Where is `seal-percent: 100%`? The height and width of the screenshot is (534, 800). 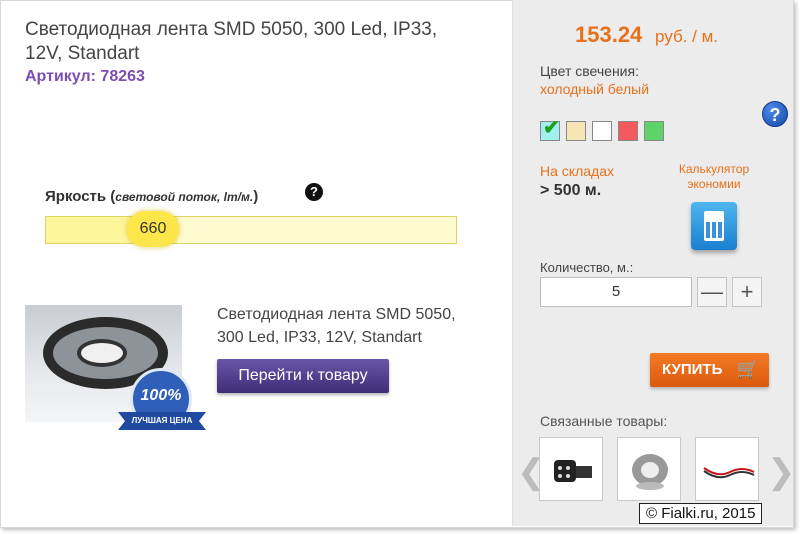 seal-percent: 100% is located at coordinates (161, 395).